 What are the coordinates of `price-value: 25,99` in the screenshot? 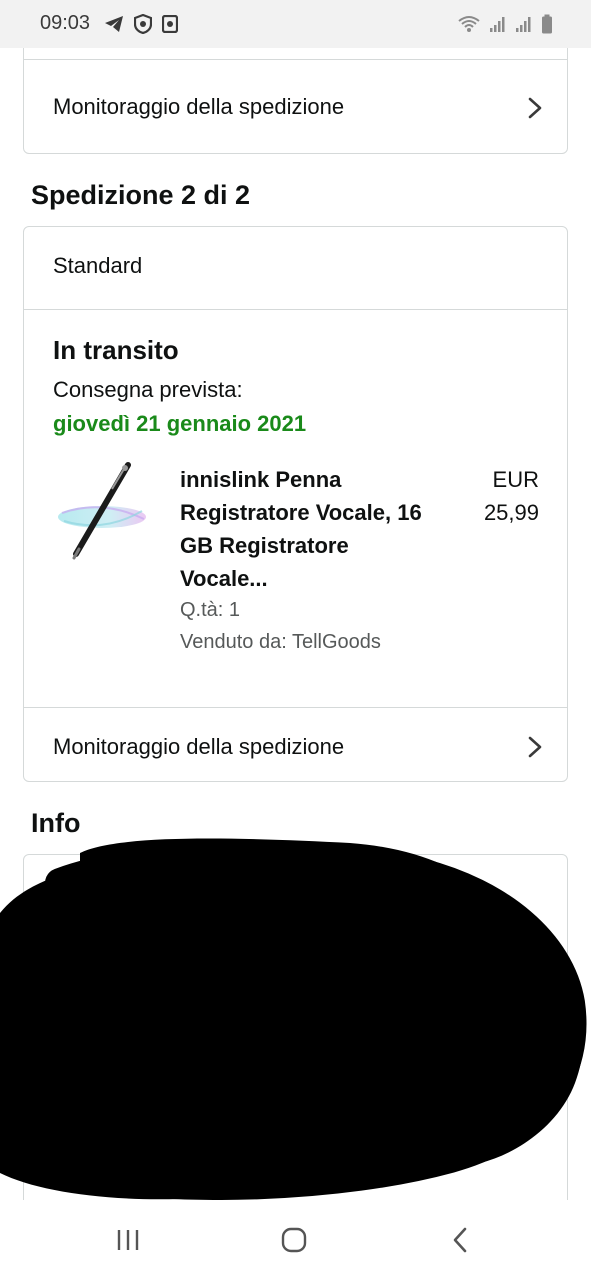 It's located at (511, 512).